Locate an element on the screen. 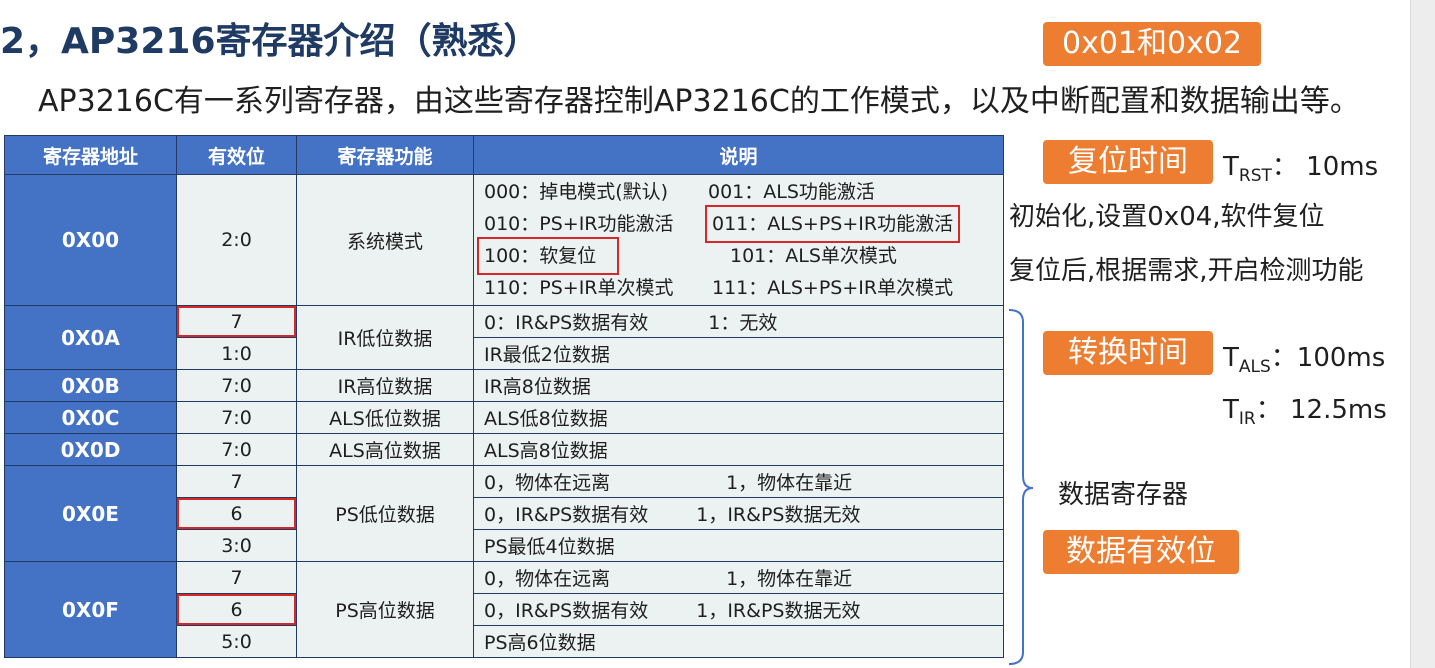 The height and width of the screenshot is (668, 1435). table-row: 0X0E 7 PS低位数据 0，物体在远离 1，物体在靠近 is located at coordinates (504, 513).